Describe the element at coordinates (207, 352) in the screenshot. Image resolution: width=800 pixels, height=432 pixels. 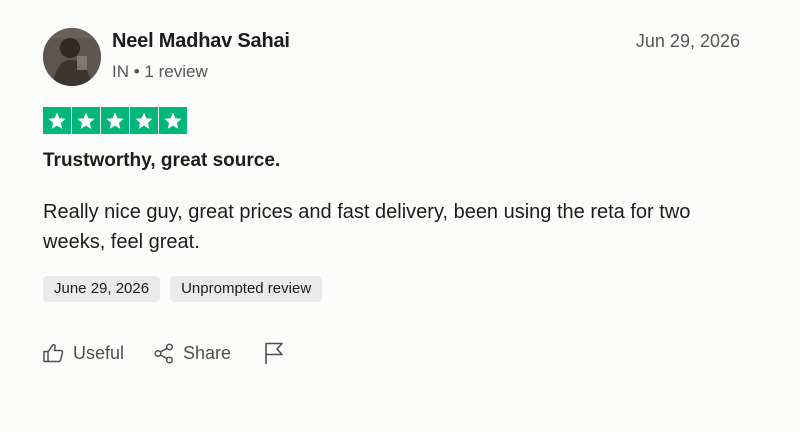
I see `share-label: Share` at that location.